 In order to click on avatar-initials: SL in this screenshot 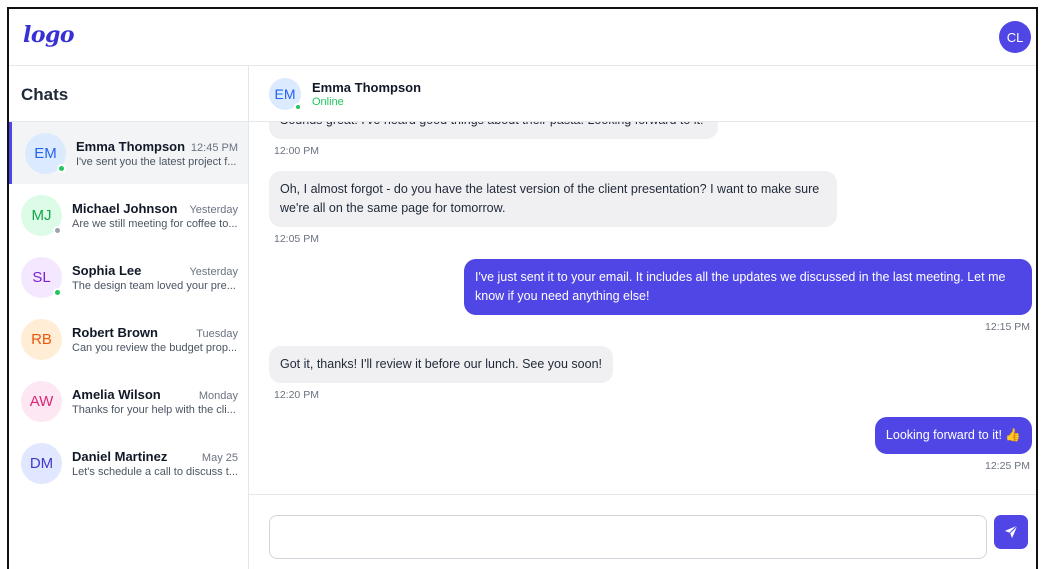, I will do `click(41, 277)`.